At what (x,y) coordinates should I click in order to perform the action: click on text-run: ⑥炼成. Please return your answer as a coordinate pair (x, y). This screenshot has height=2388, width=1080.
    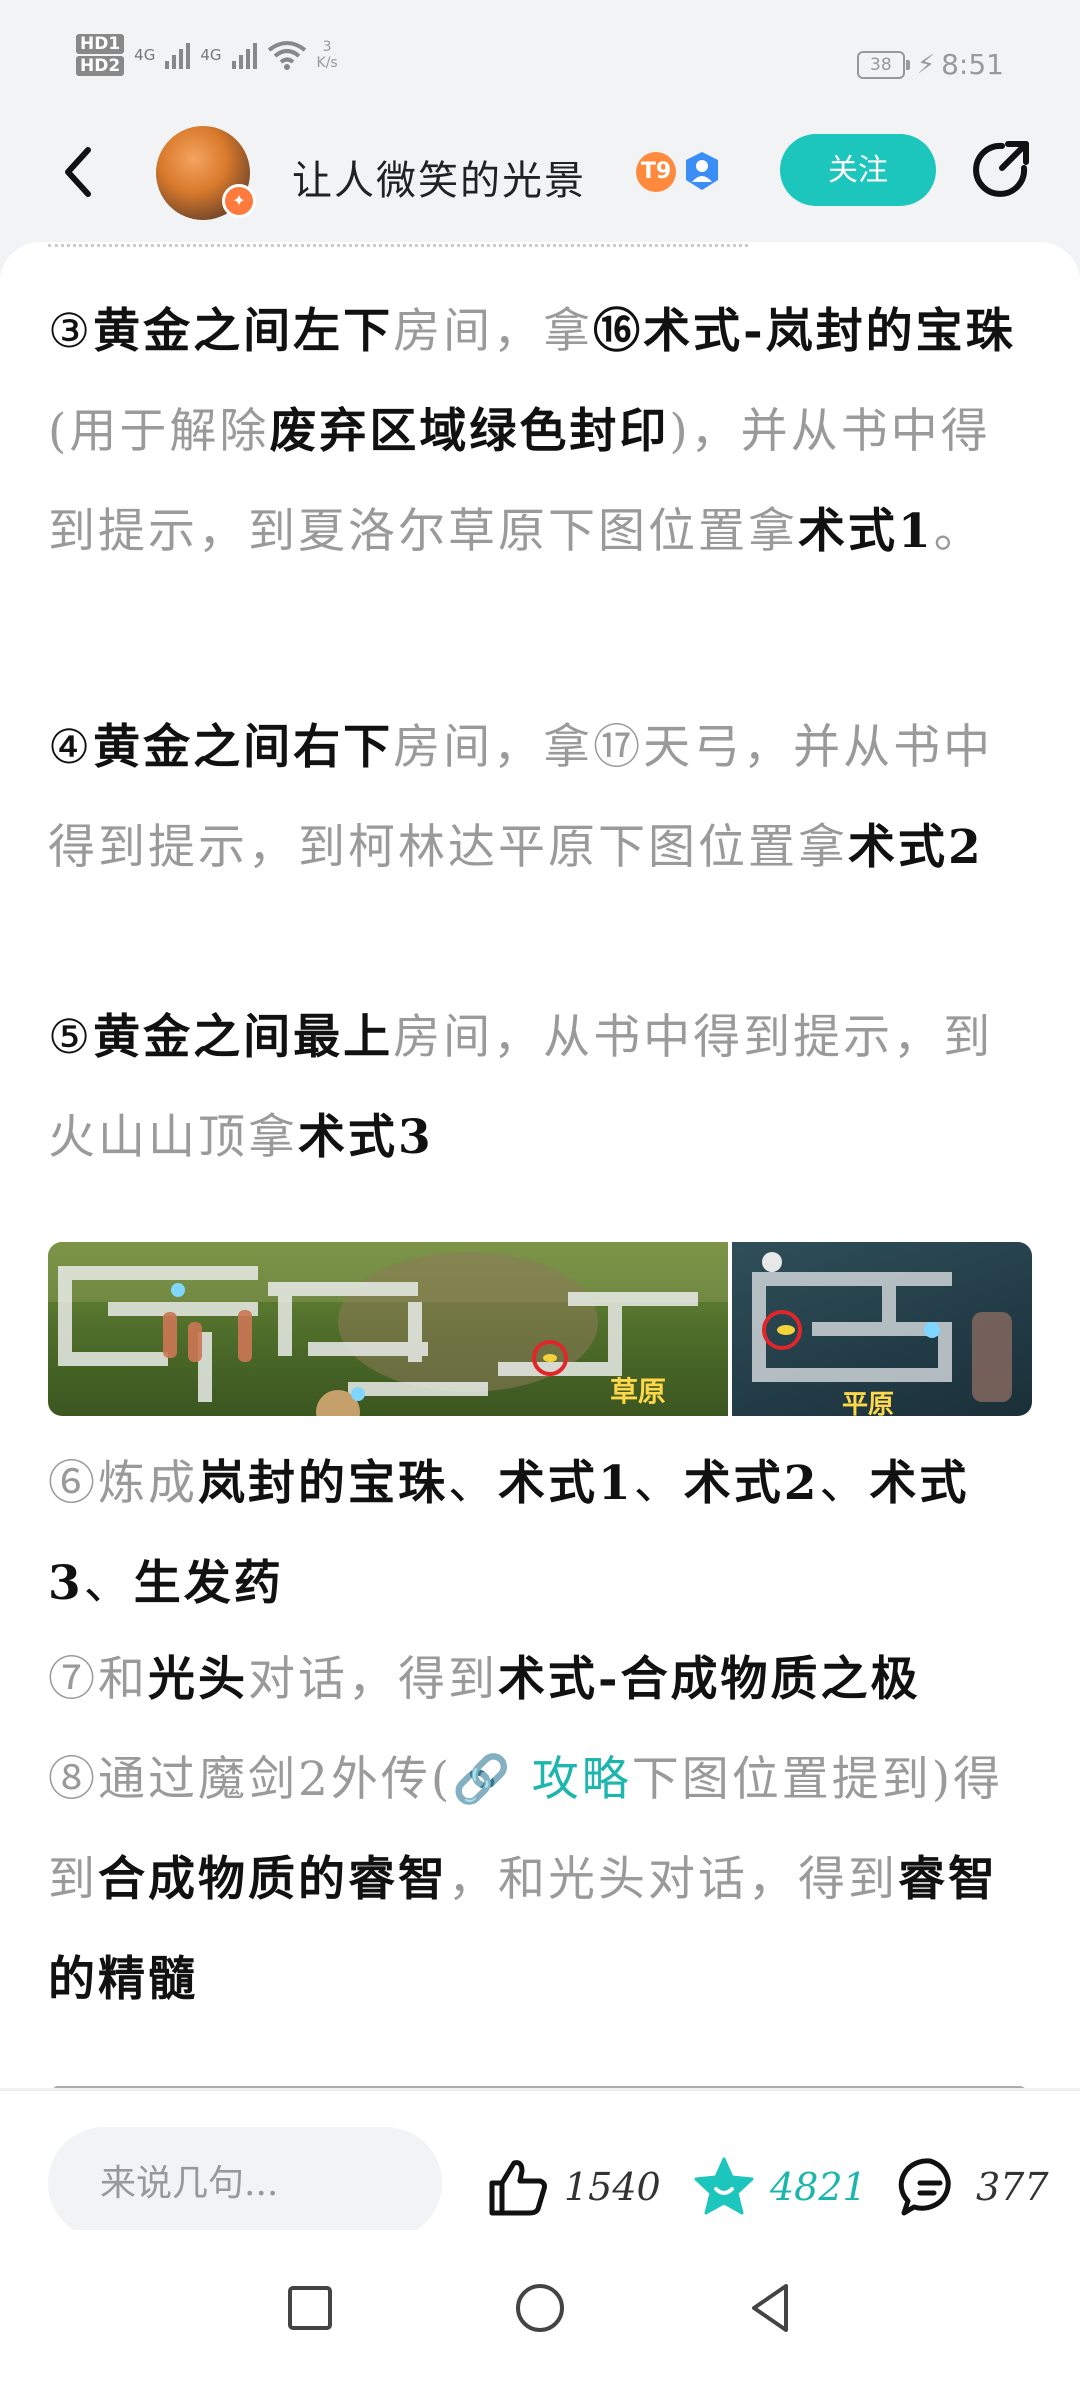
    Looking at the image, I should click on (123, 1483).